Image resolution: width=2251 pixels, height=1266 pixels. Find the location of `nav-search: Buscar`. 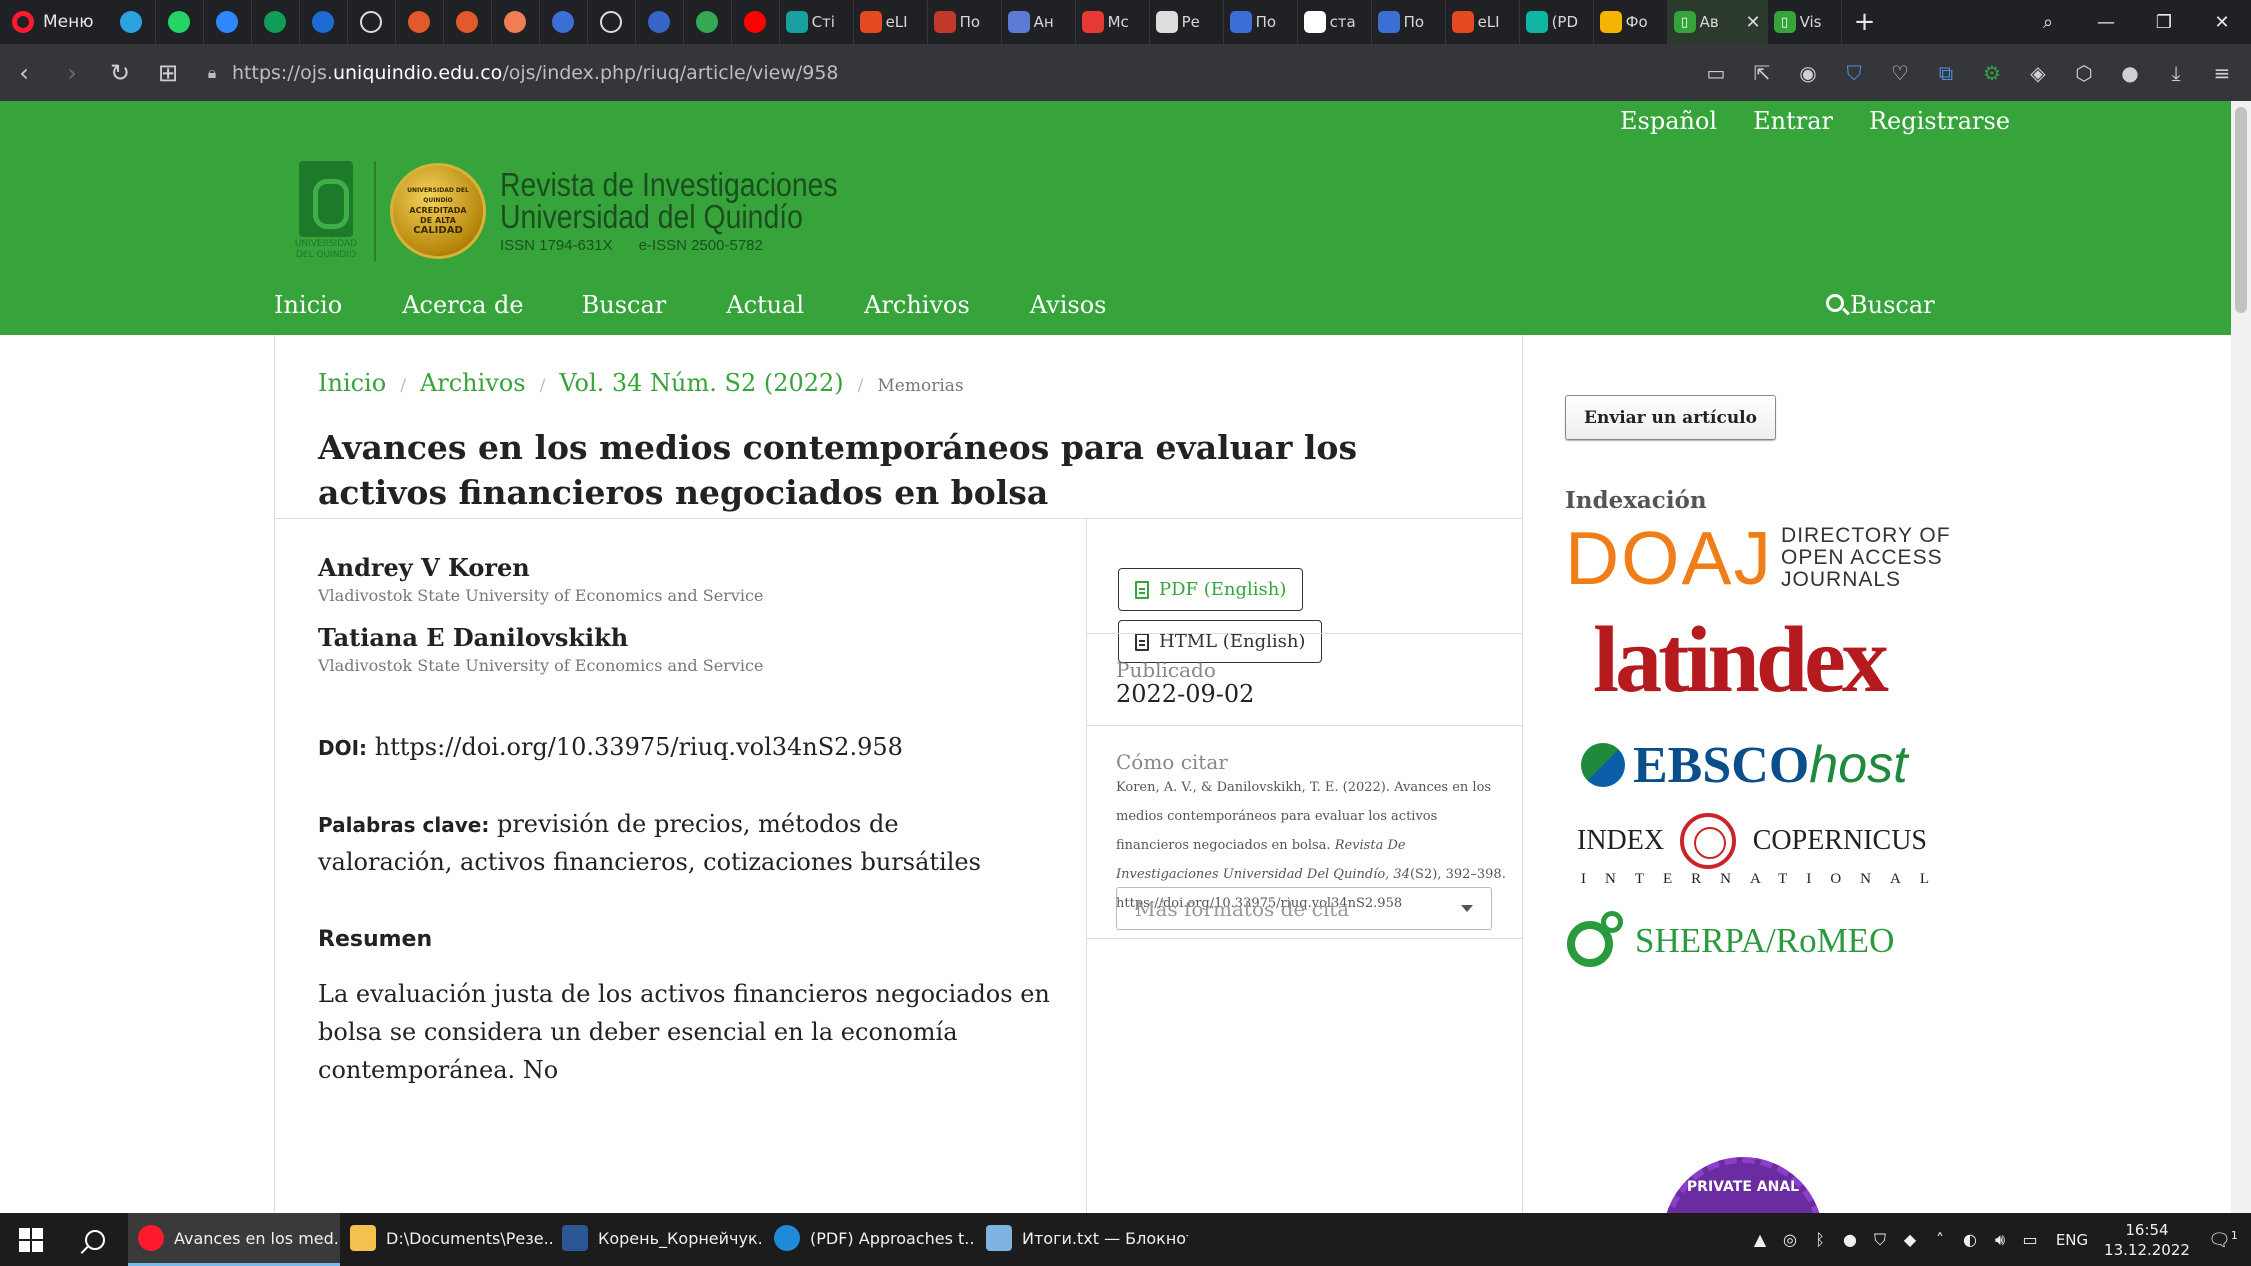

nav-search: Buscar is located at coordinates (624, 305).